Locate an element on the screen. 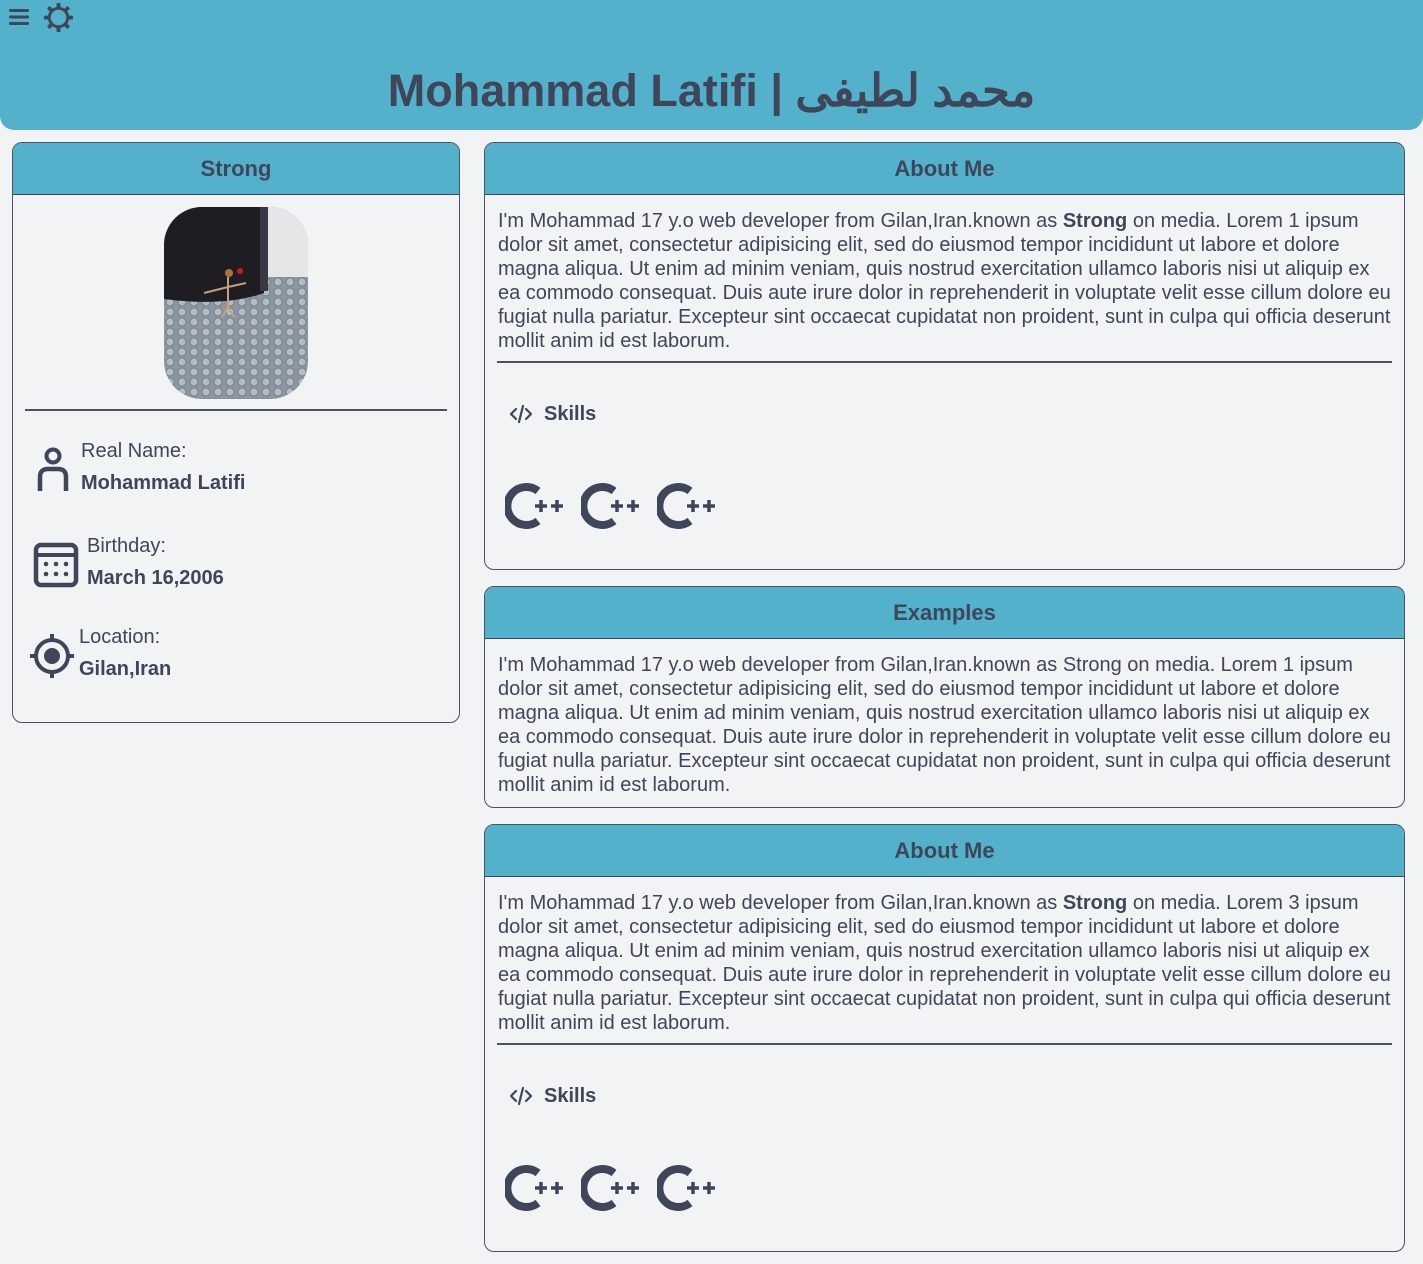 The image size is (1423, 1264). gear-icon is located at coordinates (58, 17).